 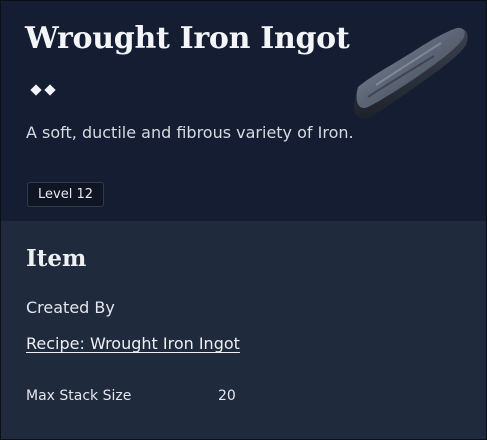 What do you see at coordinates (43, 90) in the screenshot?
I see `rarity-indicator` at bounding box center [43, 90].